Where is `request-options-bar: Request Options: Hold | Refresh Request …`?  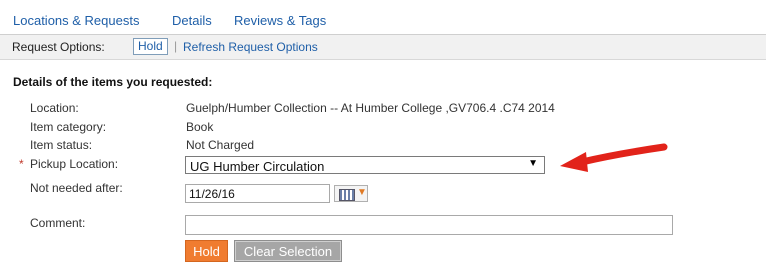 request-options-bar: Request Options: Hold | Refresh Request … is located at coordinates (383, 47).